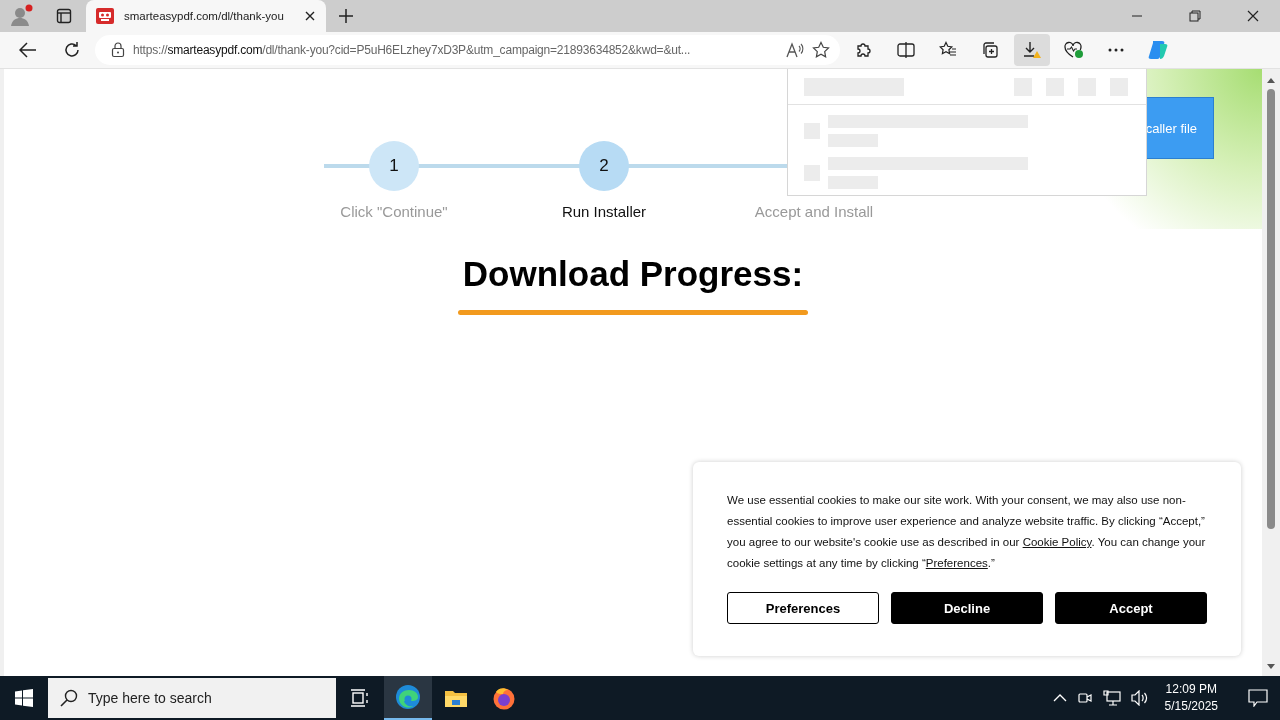 Image resolution: width=1280 pixels, height=720 pixels. What do you see at coordinates (990, 50) in the screenshot?
I see `collections-icon` at bounding box center [990, 50].